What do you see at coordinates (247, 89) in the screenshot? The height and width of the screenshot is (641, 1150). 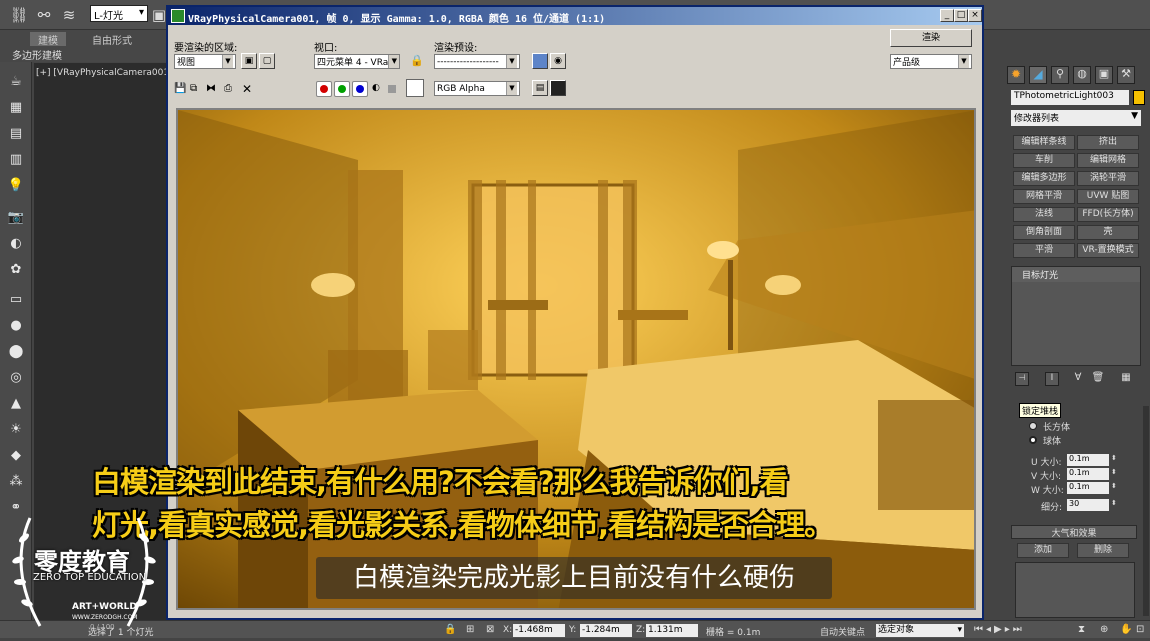 I see `clear-icon: ✕` at bounding box center [247, 89].